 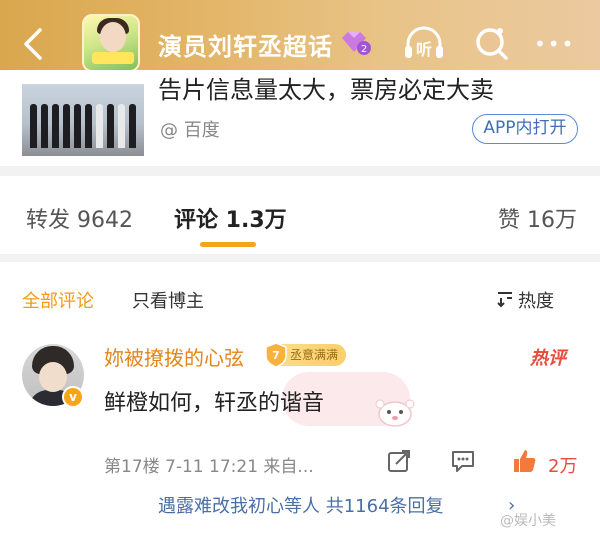 What do you see at coordinates (190, 130) in the screenshot?
I see `article-source: @ 百度` at bounding box center [190, 130].